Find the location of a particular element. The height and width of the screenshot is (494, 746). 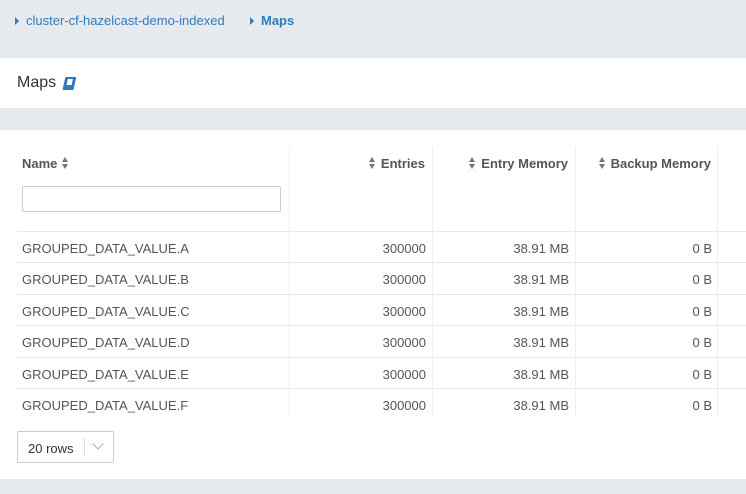

page-title-text: Maps is located at coordinates (37, 82).